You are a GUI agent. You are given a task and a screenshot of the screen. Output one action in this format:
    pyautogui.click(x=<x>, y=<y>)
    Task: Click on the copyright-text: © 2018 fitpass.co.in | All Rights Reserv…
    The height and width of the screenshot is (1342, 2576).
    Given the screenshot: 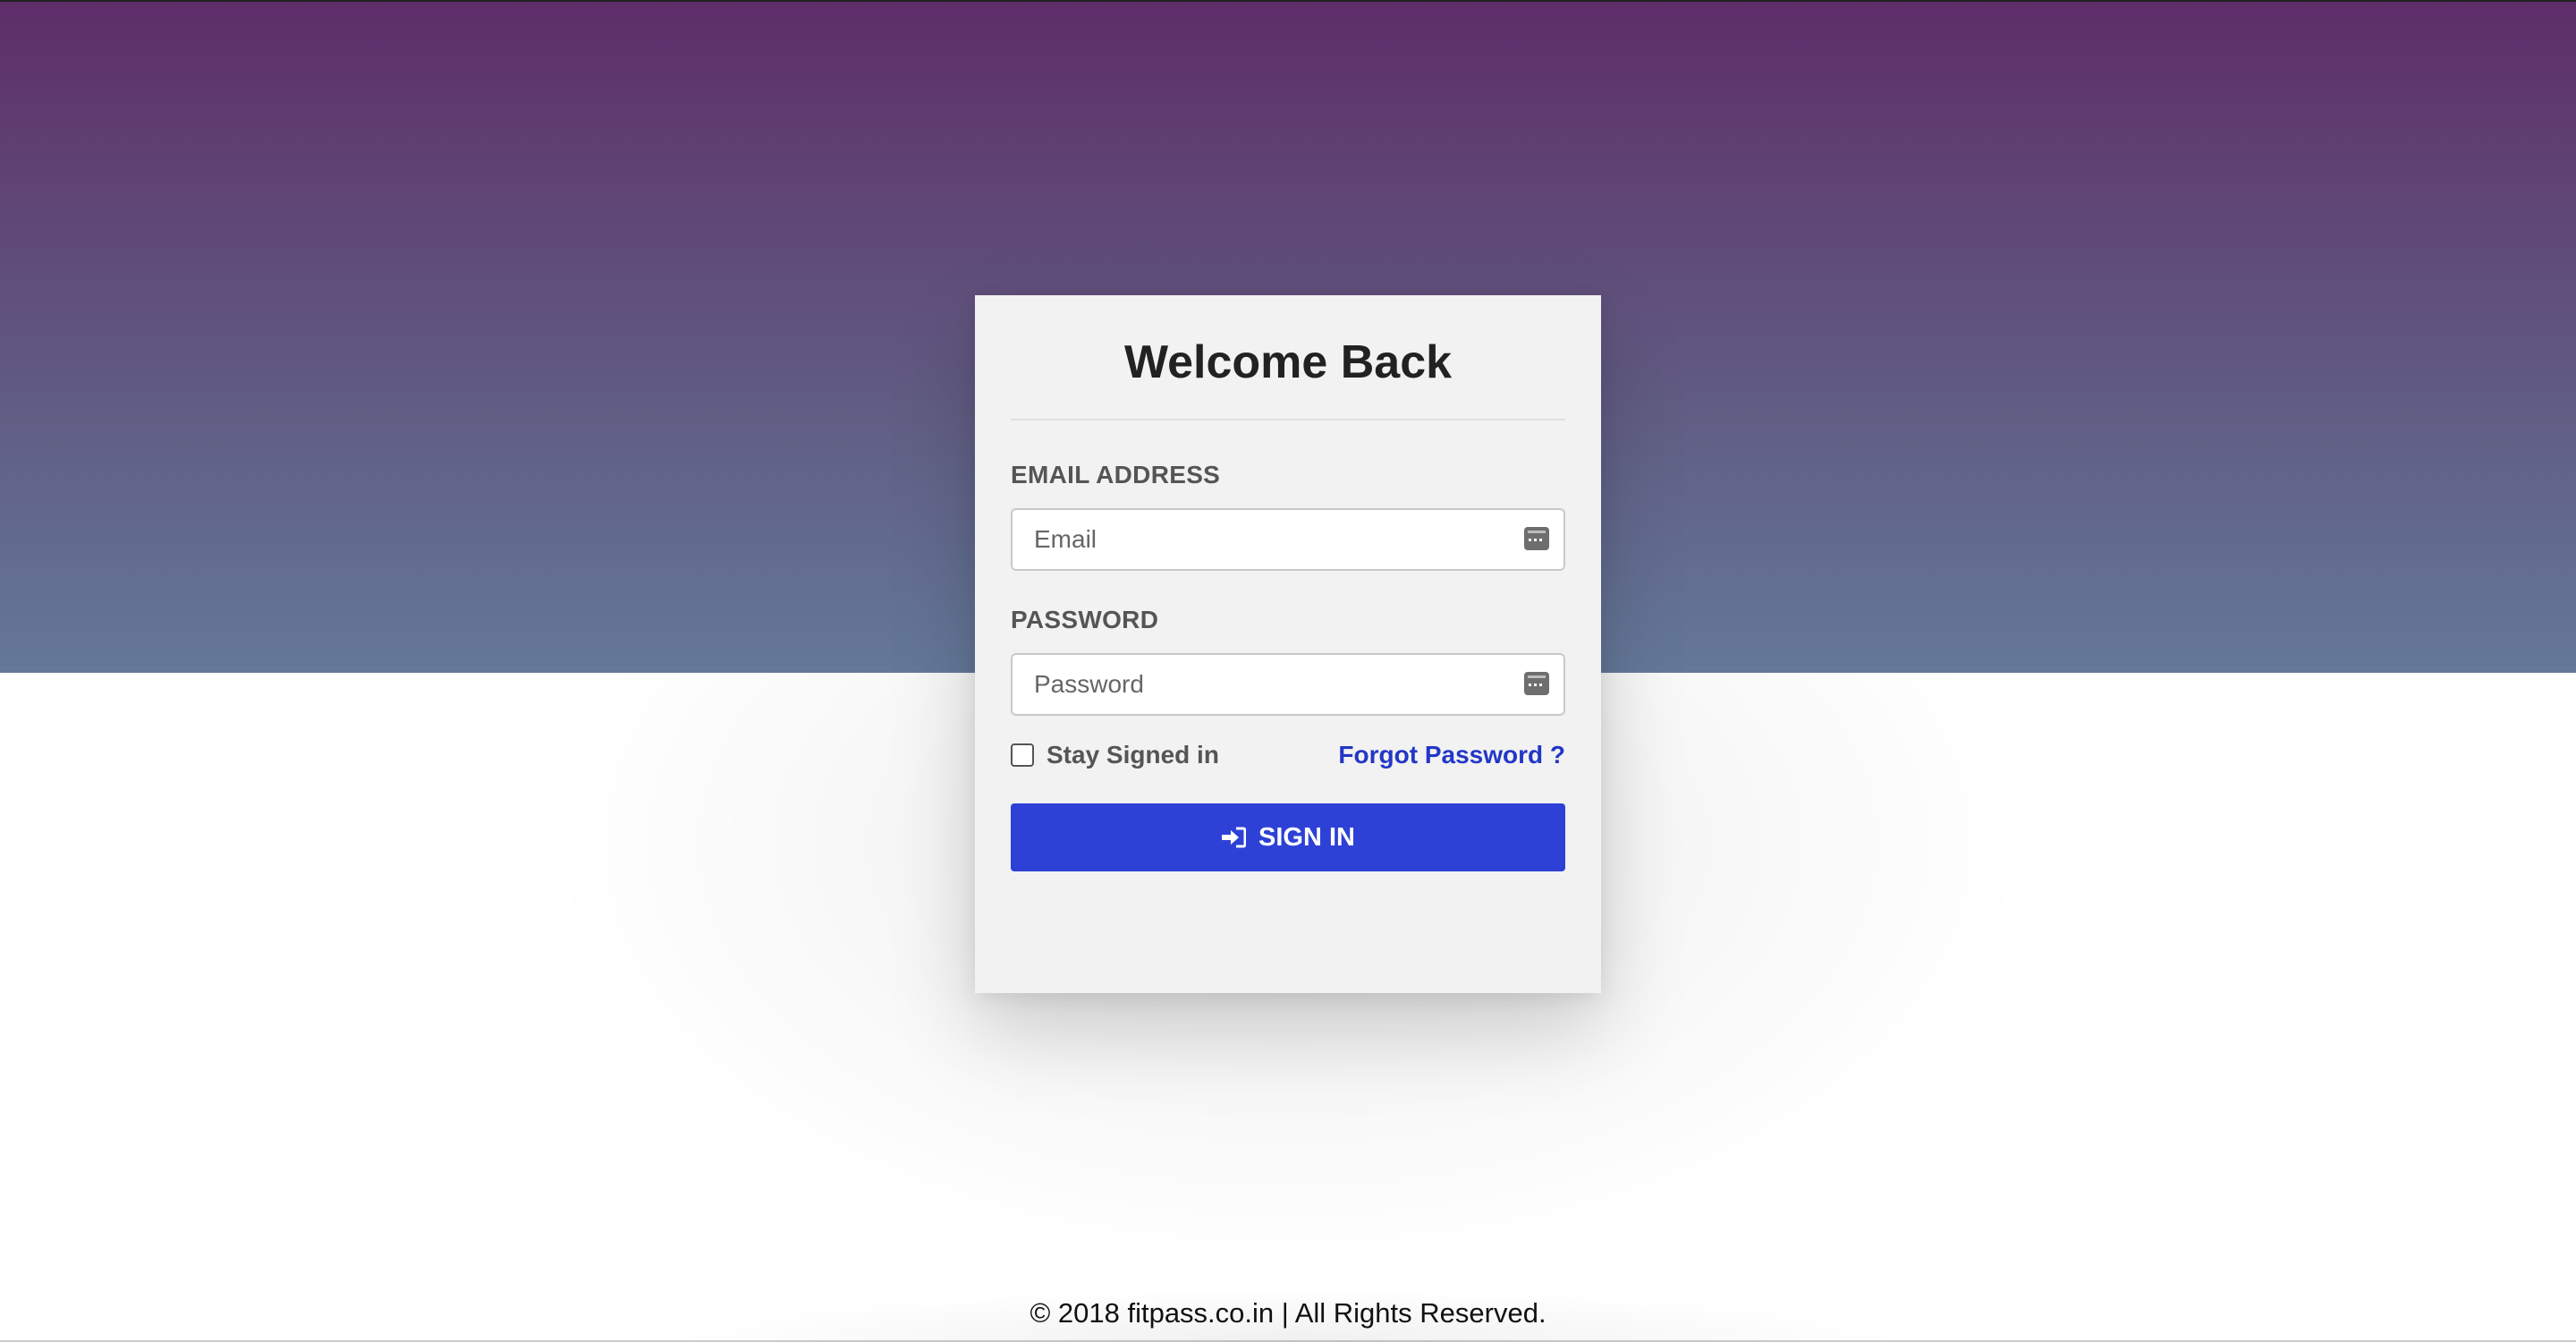 What is the action you would take?
    pyautogui.click(x=1288, y=1313)
    